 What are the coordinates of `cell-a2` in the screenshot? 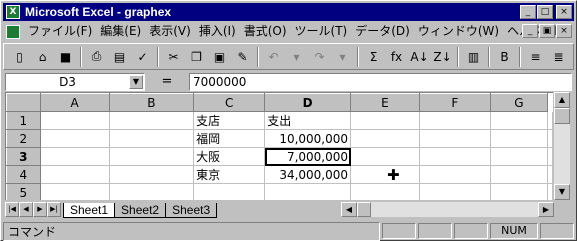 It's located at (75, 138).